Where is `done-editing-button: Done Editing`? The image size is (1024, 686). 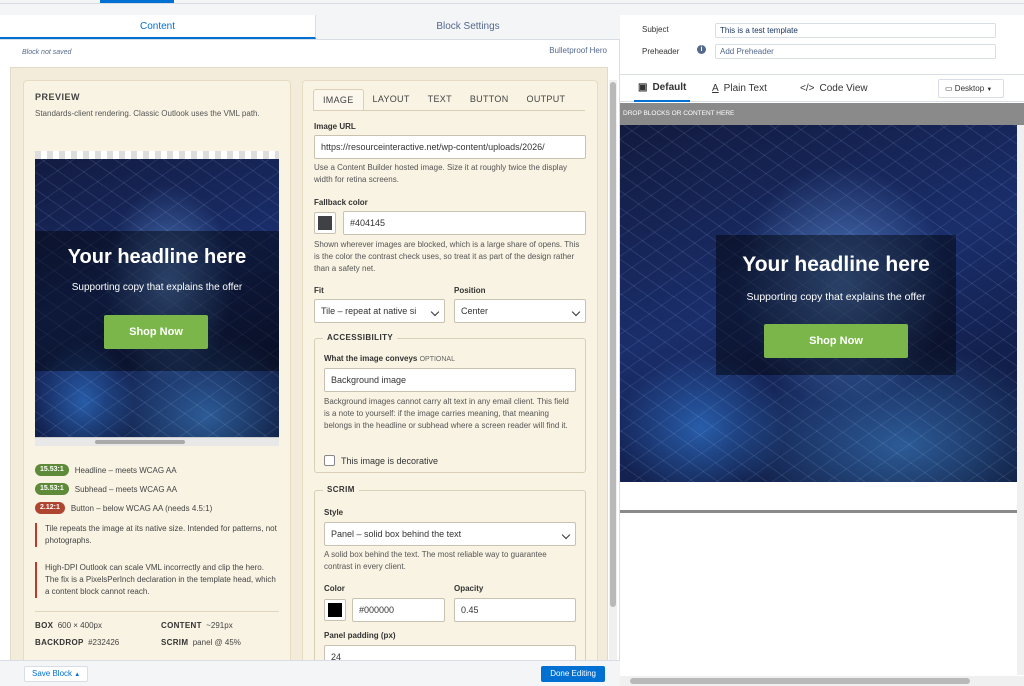 done-editing-button: Done Editing is located at coordinates (573, 674).